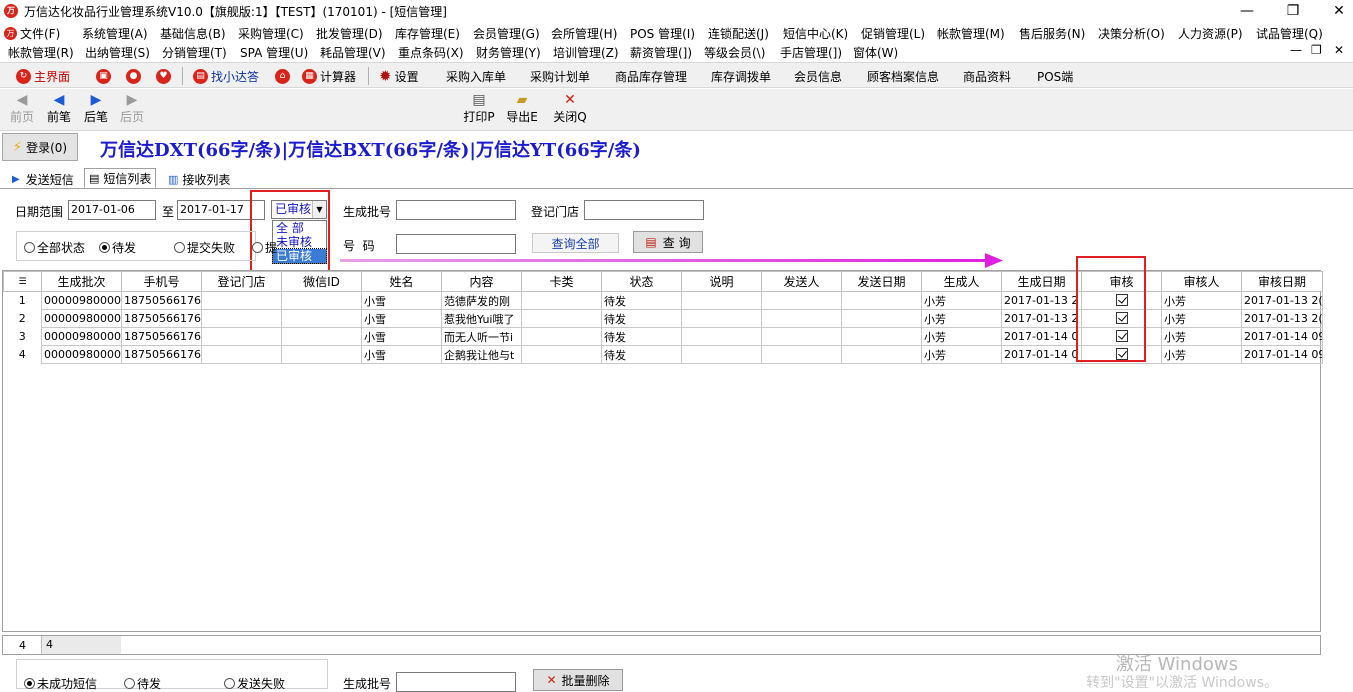 The height and width of the screenshot is (692, 1353). Describe the element at coordinates (893, 33) in the screenshot. I see `menu-item: 促销管理(L)` at that location.